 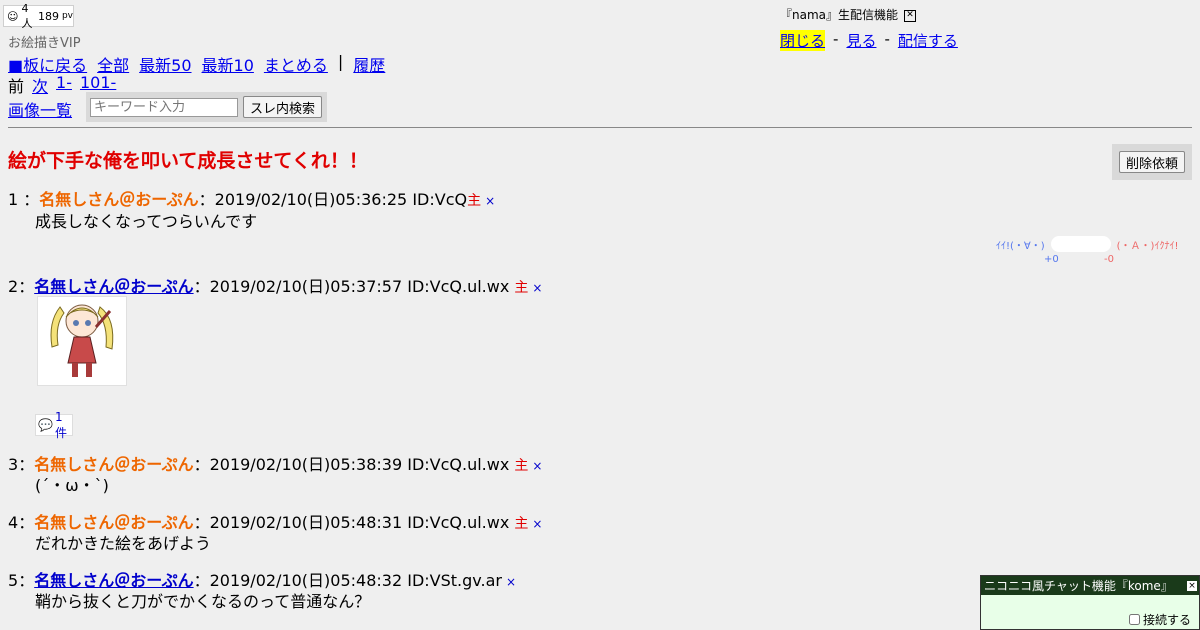 I want to click on vote-bad-button: (・Ａ・)ｲｸﾅｲ!, so click(x=1148, y=244).